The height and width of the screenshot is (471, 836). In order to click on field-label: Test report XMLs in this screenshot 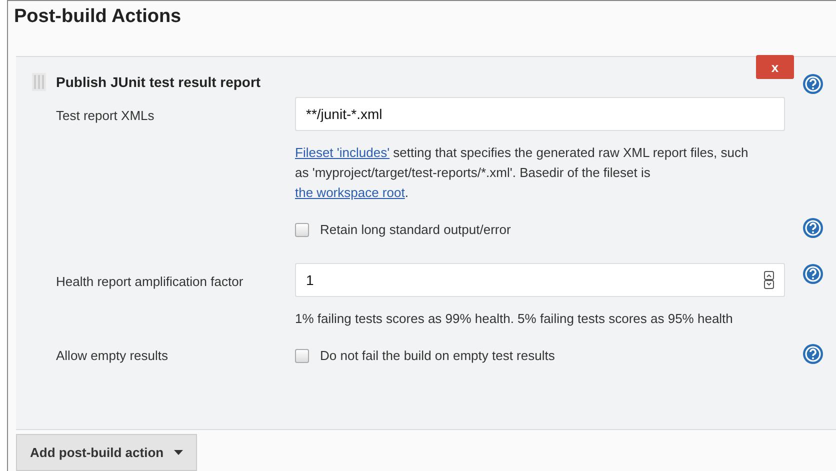, I will do `click(105, 116)`.